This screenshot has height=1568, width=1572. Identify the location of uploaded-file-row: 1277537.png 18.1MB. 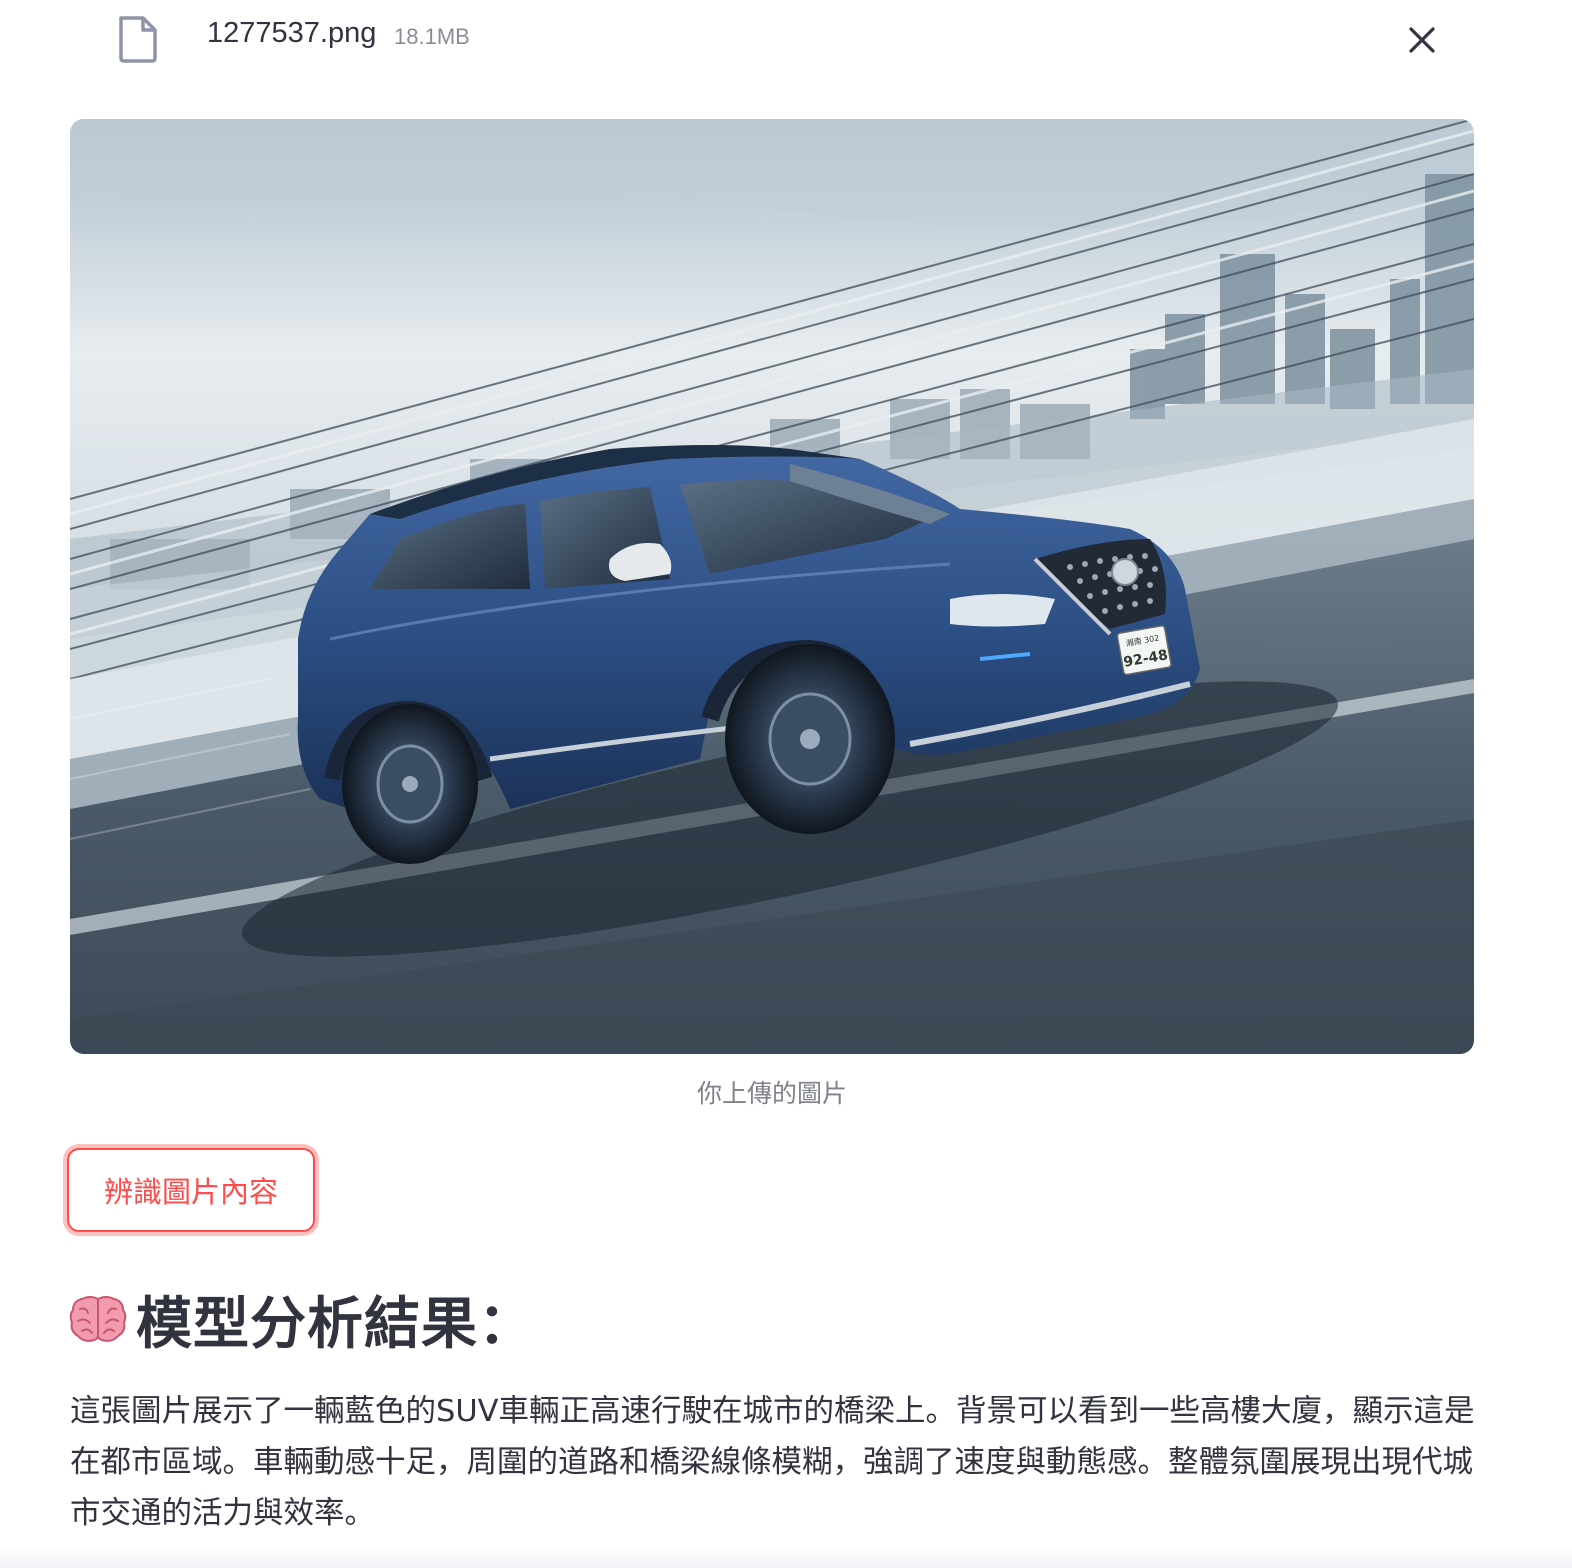
(786, 39).